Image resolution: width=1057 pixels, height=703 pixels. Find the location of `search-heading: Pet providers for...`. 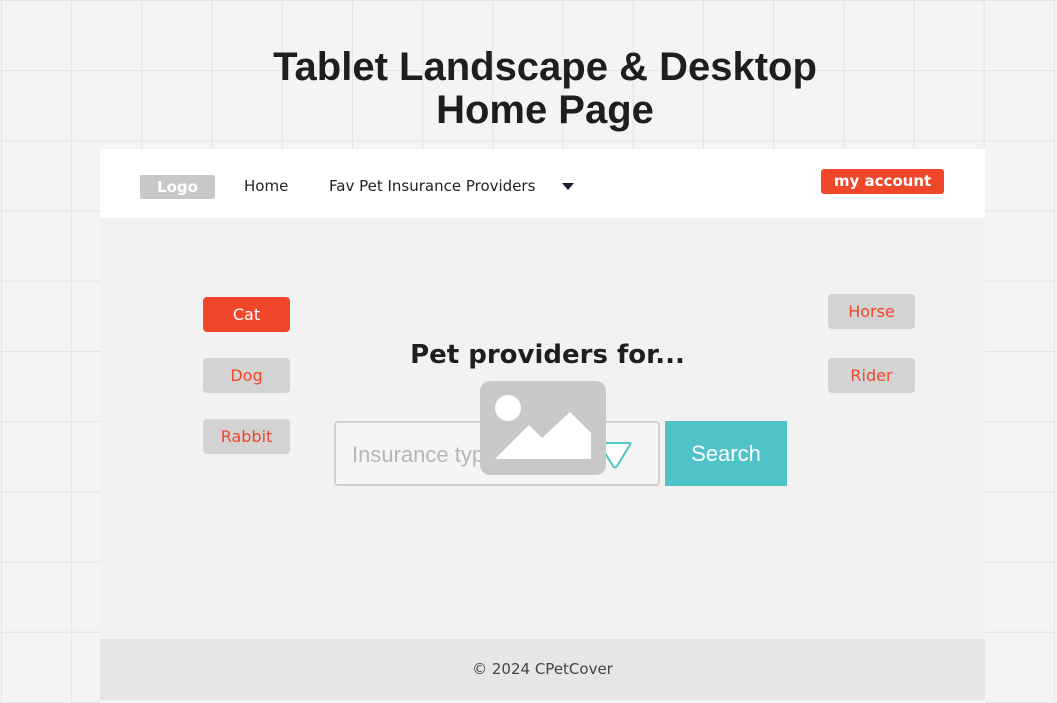

search-heading: Pet providers for... is located at coordinates (547, 355).